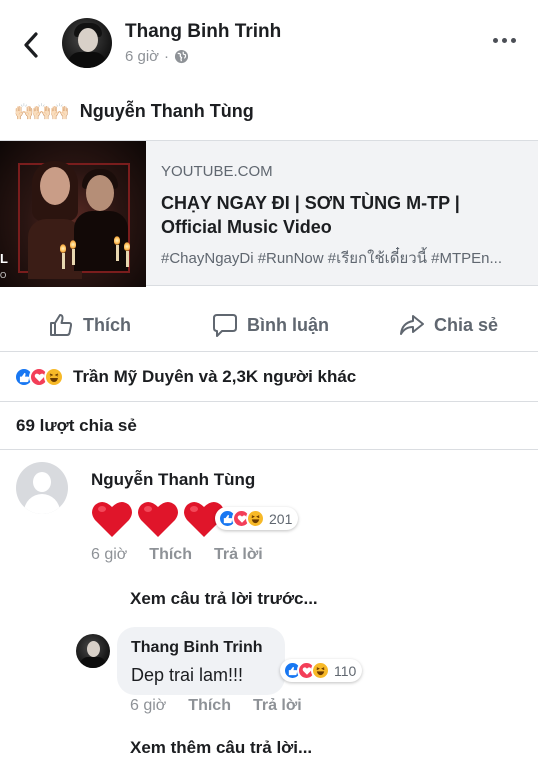 The width and height of the screenshot is (538, 768). Describe the element at coordinates (209, 706) in the screenshot. I see `reply-like-link: Thích` at that location.